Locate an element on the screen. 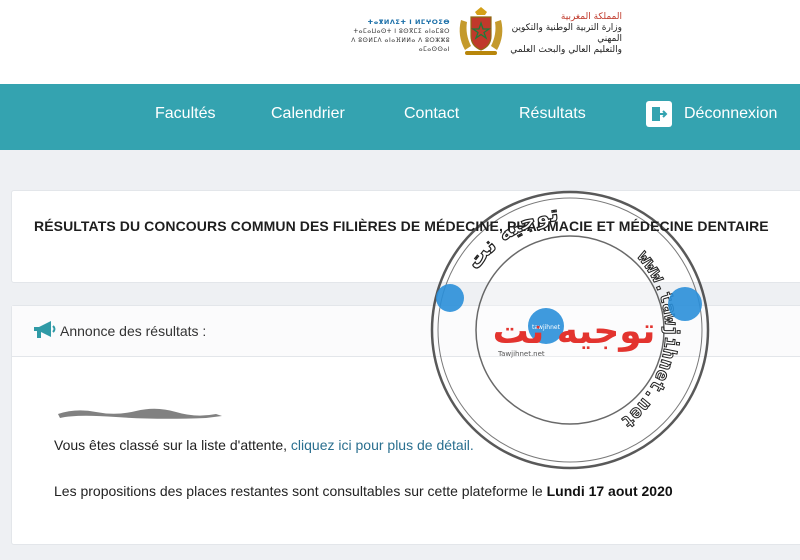 Image resolution: width=800 pixels, height=560 pixels. arabic-line-2: وزارة التربية الوطنية والتكوين المهني is located at coordinates (566, 33).